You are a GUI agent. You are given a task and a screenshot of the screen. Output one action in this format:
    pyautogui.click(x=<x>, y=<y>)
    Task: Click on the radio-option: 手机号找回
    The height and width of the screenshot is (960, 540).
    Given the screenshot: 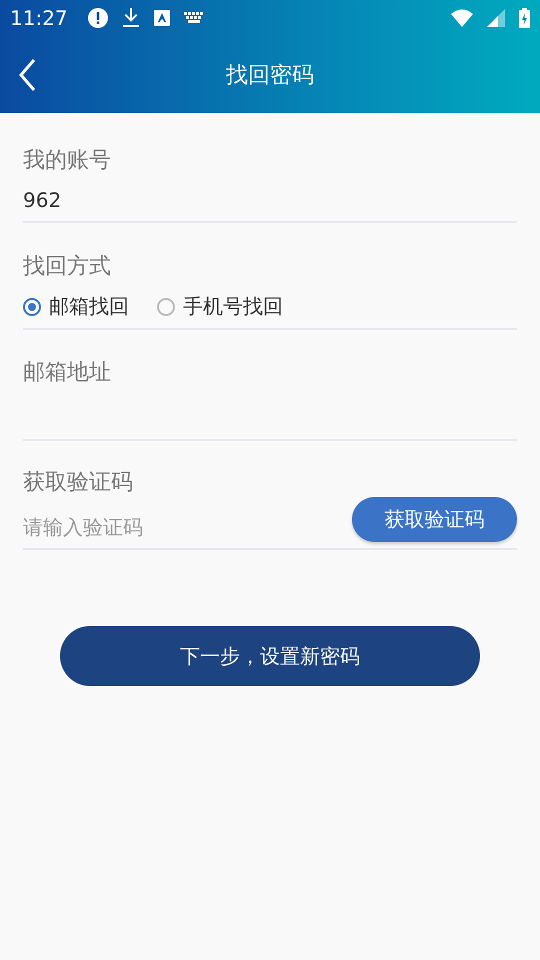 What is the action you would take?
    pyautogui.click(x=220, y=306)
    